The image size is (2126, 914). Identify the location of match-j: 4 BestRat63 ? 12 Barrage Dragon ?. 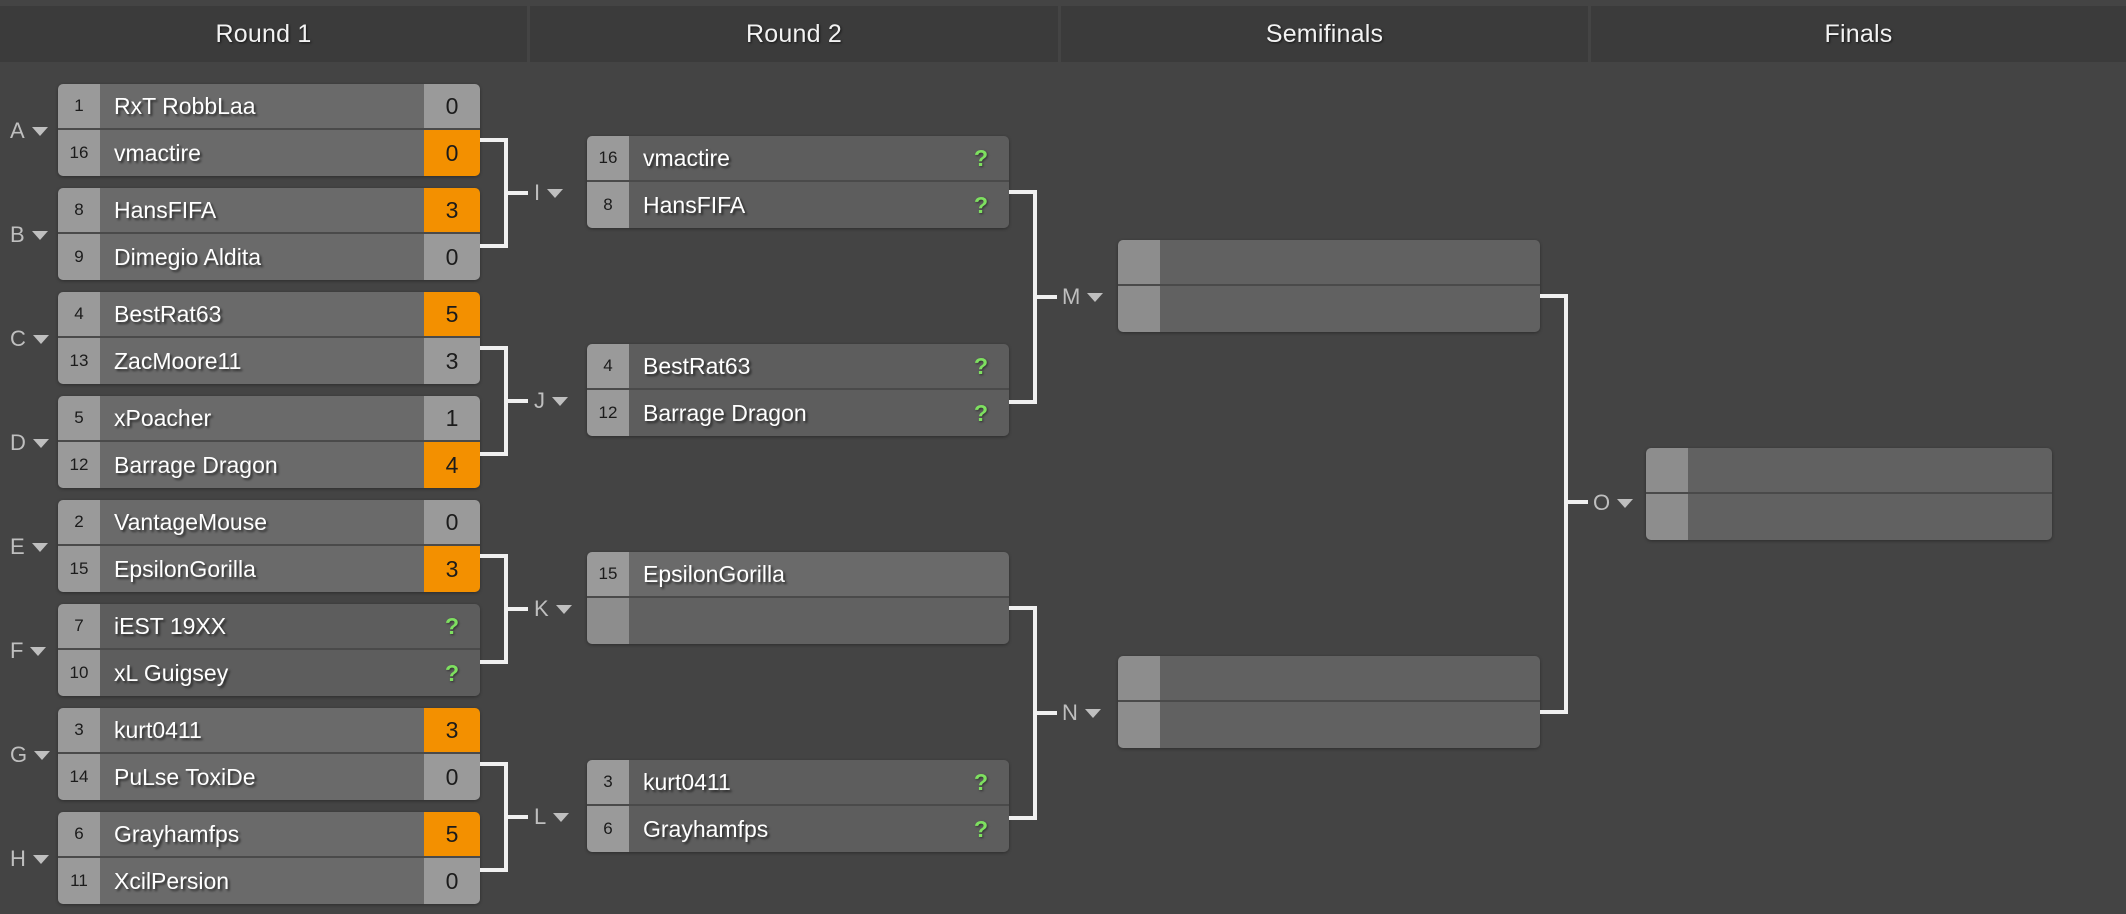
(798, 390).